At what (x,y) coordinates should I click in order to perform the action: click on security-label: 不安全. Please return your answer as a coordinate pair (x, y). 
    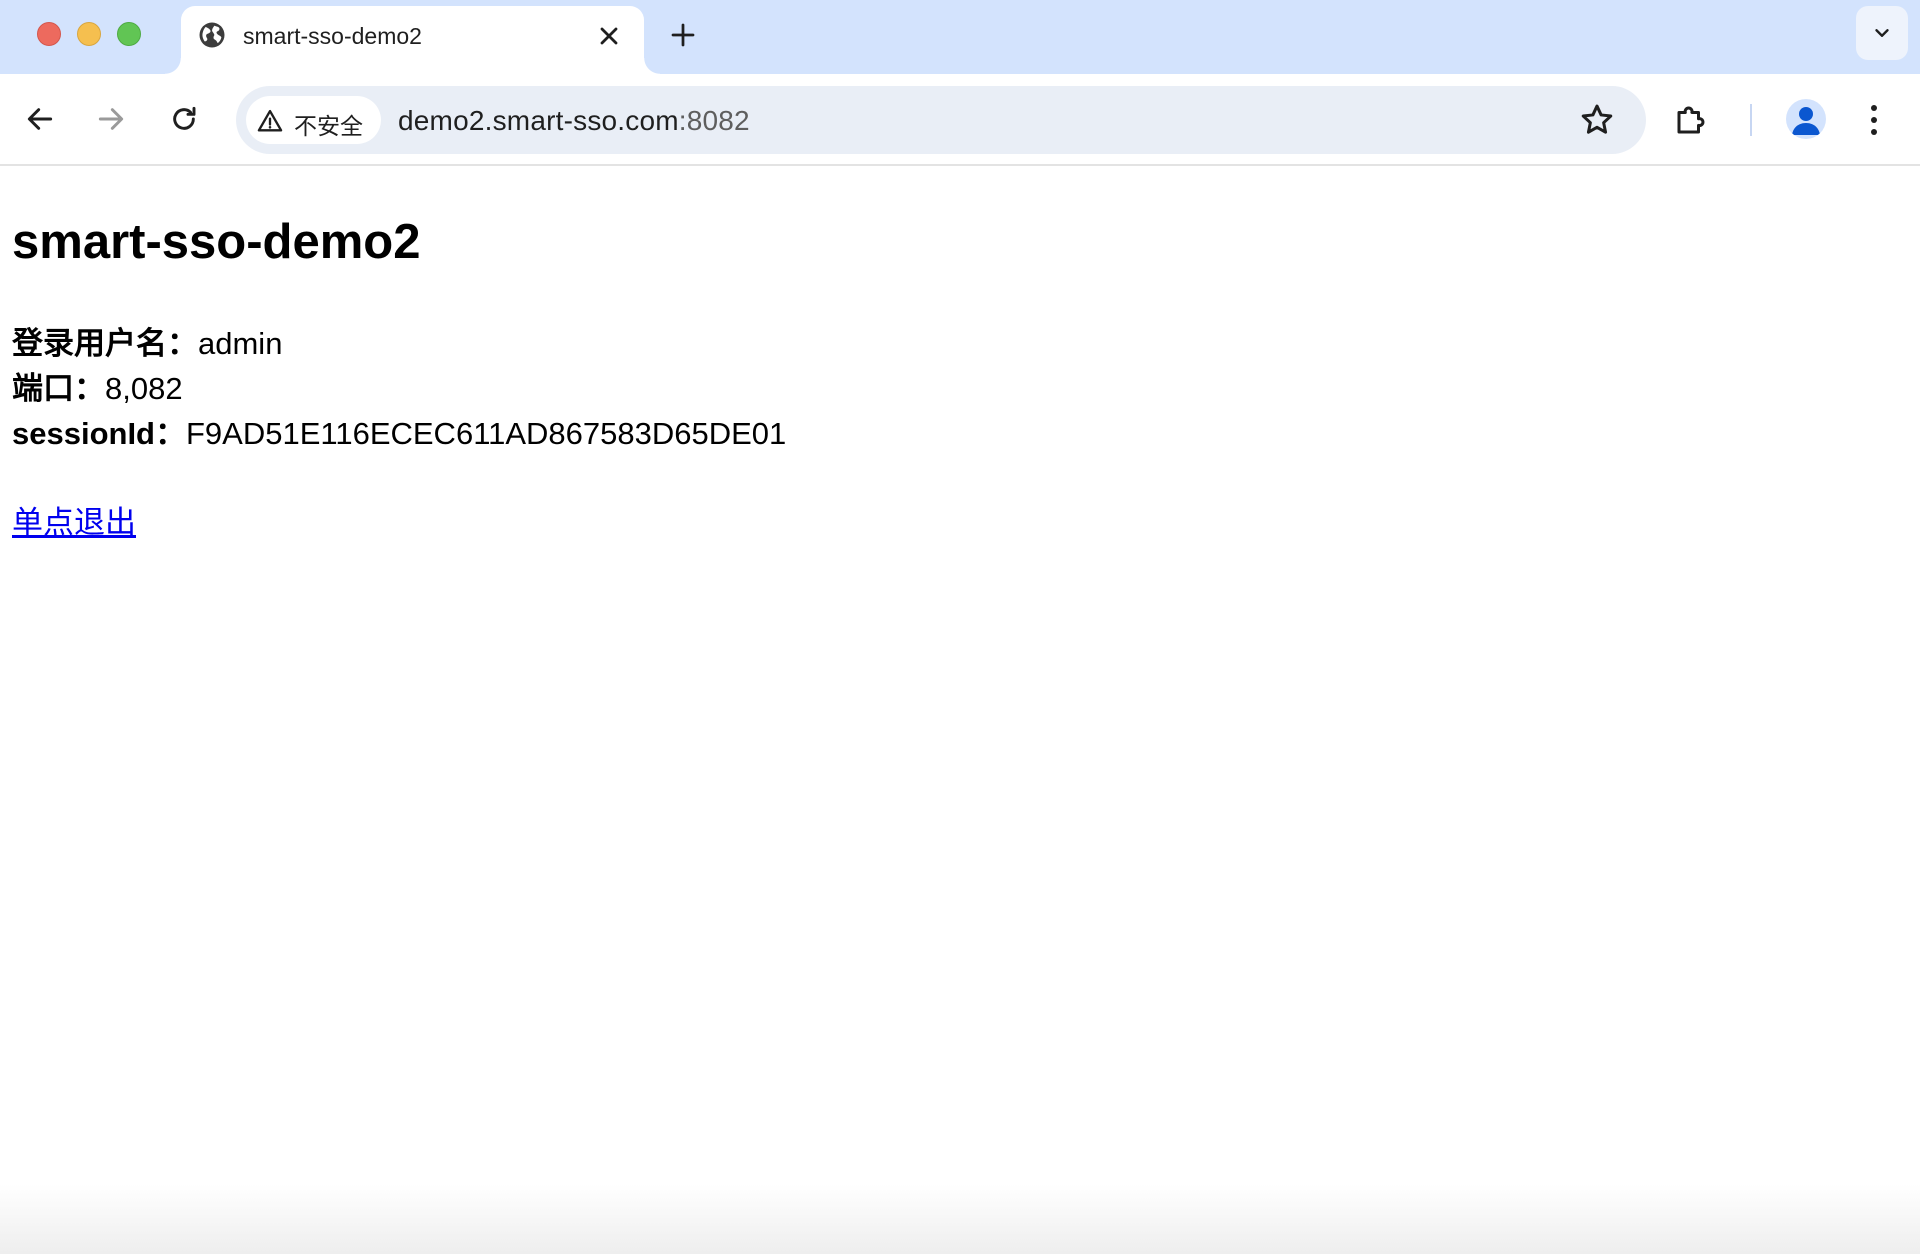
    Looking at the image, I should click on (328, 126).